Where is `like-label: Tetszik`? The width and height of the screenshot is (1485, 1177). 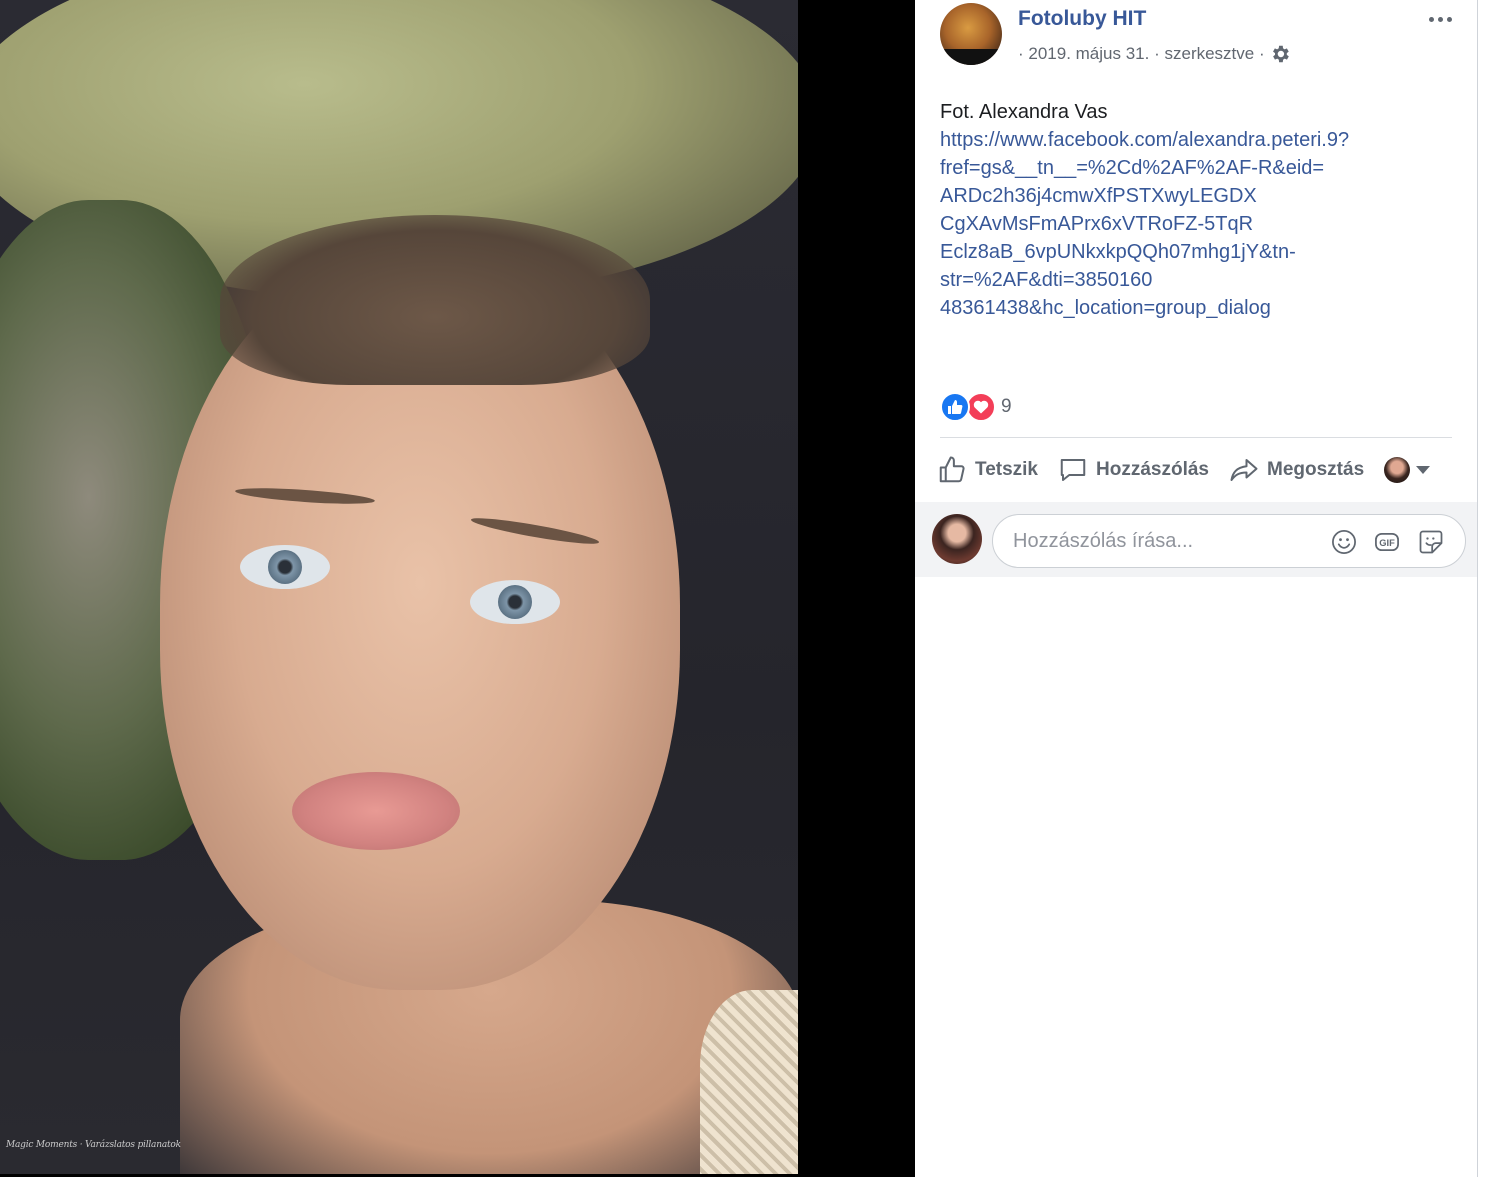
like-label: Tetszik is located at coordinates (1007, 469).